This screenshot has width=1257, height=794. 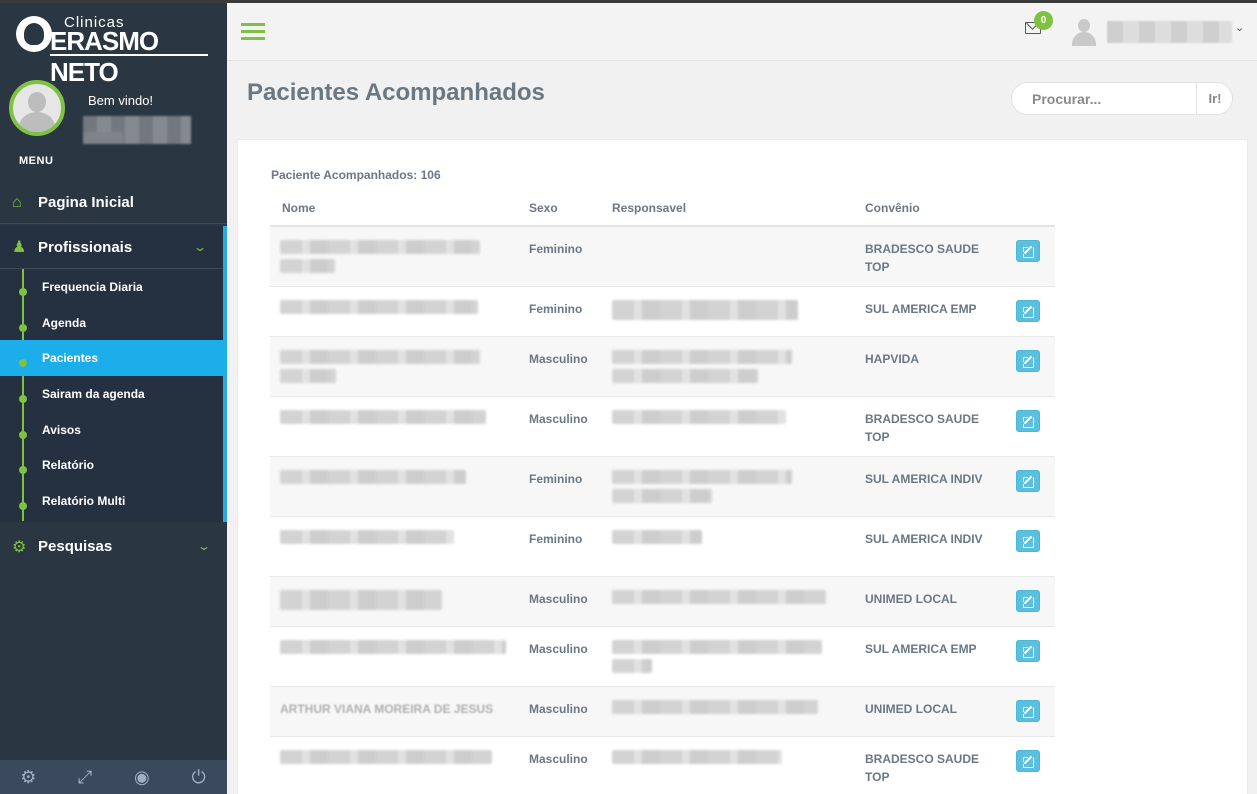 What do you see at coordinates (570, 365) in the screenshot?
I see `cell-sexo: Masculino` at bounding box center [570, 365].